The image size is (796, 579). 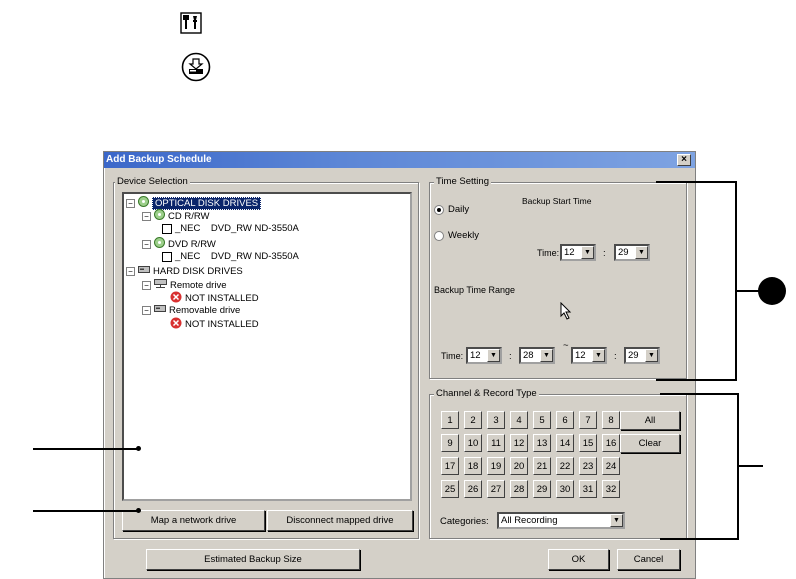 What do you see at coordinates (542, 466) in the screenshot?
I see `channel-button: 21` at bounding box center [542, 466].